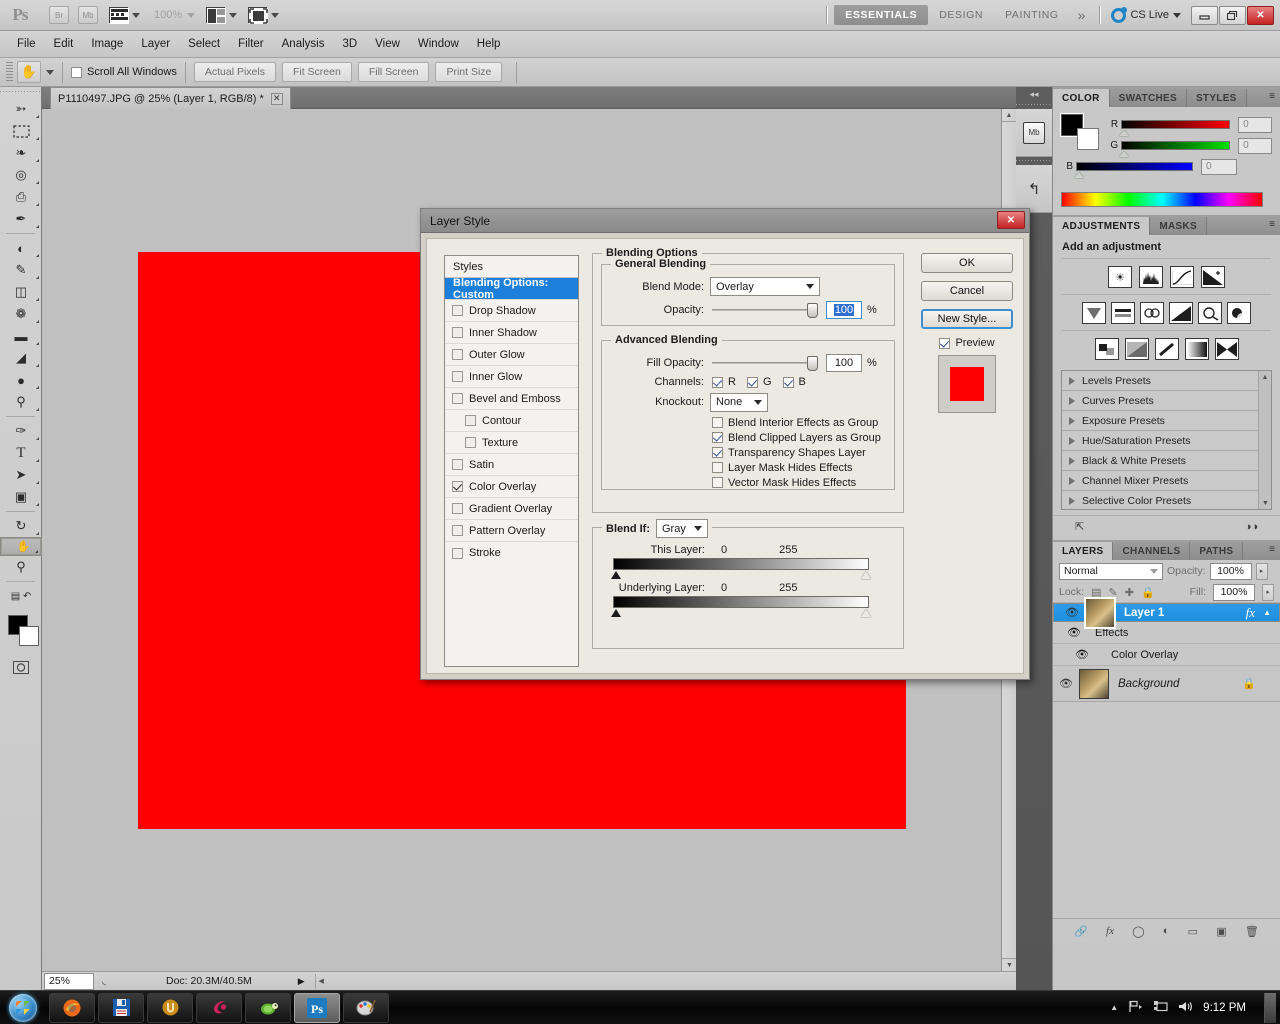  Describe the element at coordinates (1034, 94) in the screenshot. I see `collapse-panels-icon: ◂◂` at that location.